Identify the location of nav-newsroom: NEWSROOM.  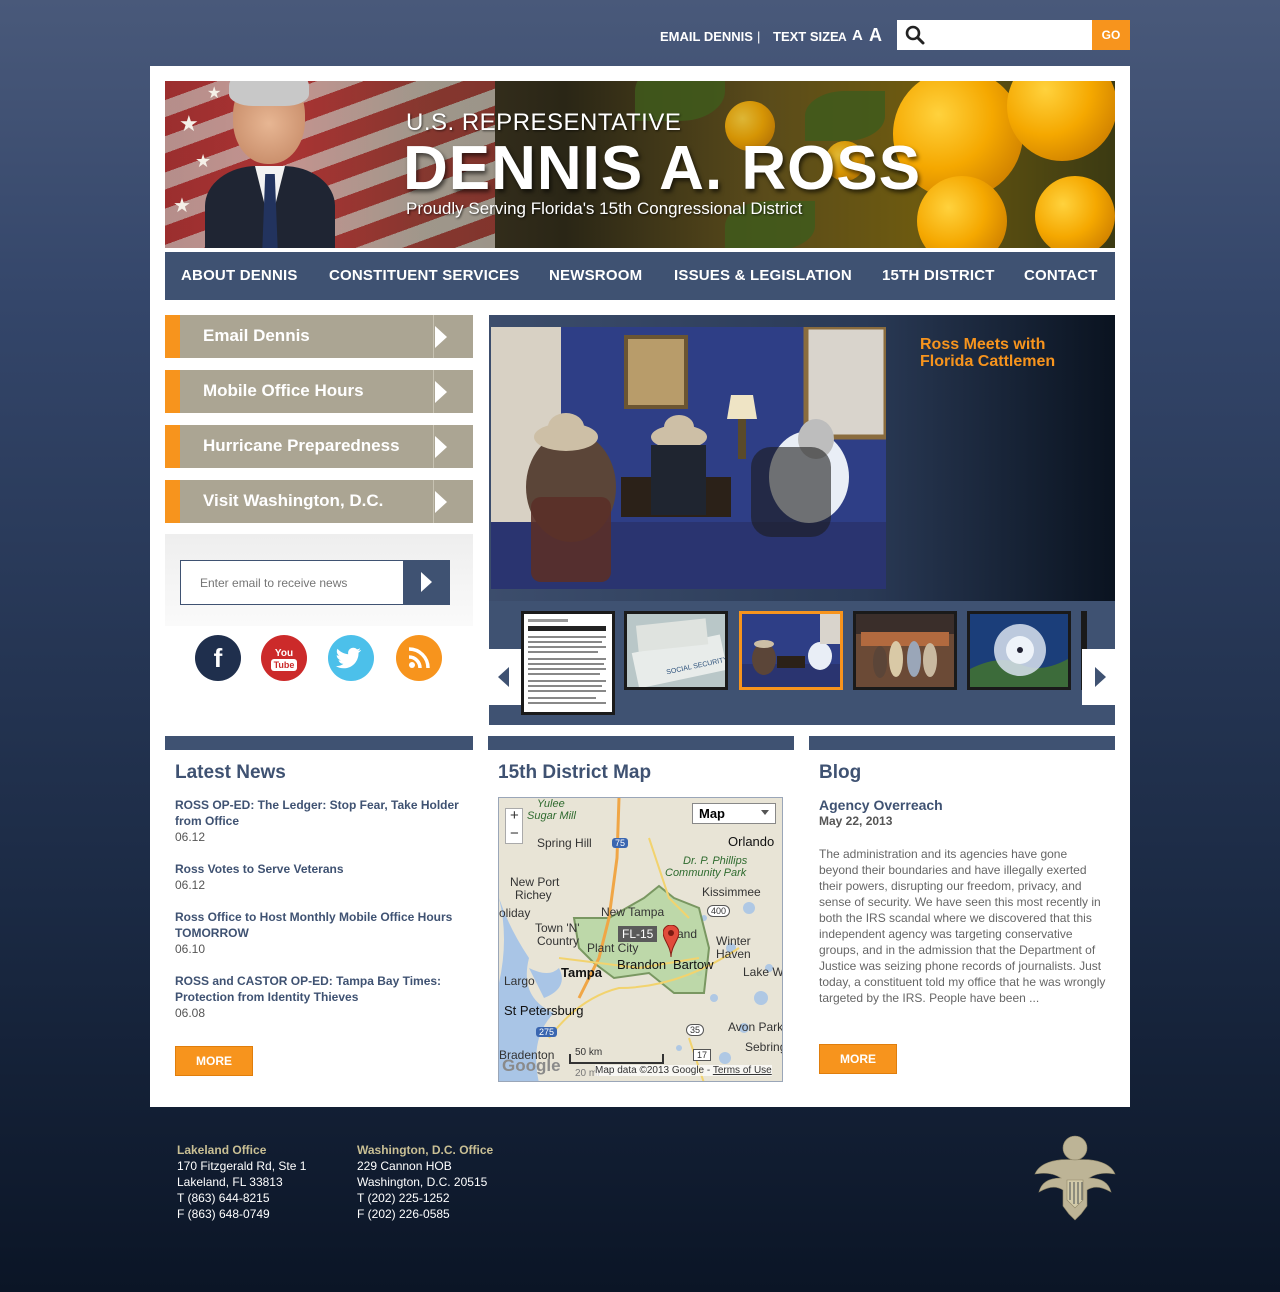
(595, 275).